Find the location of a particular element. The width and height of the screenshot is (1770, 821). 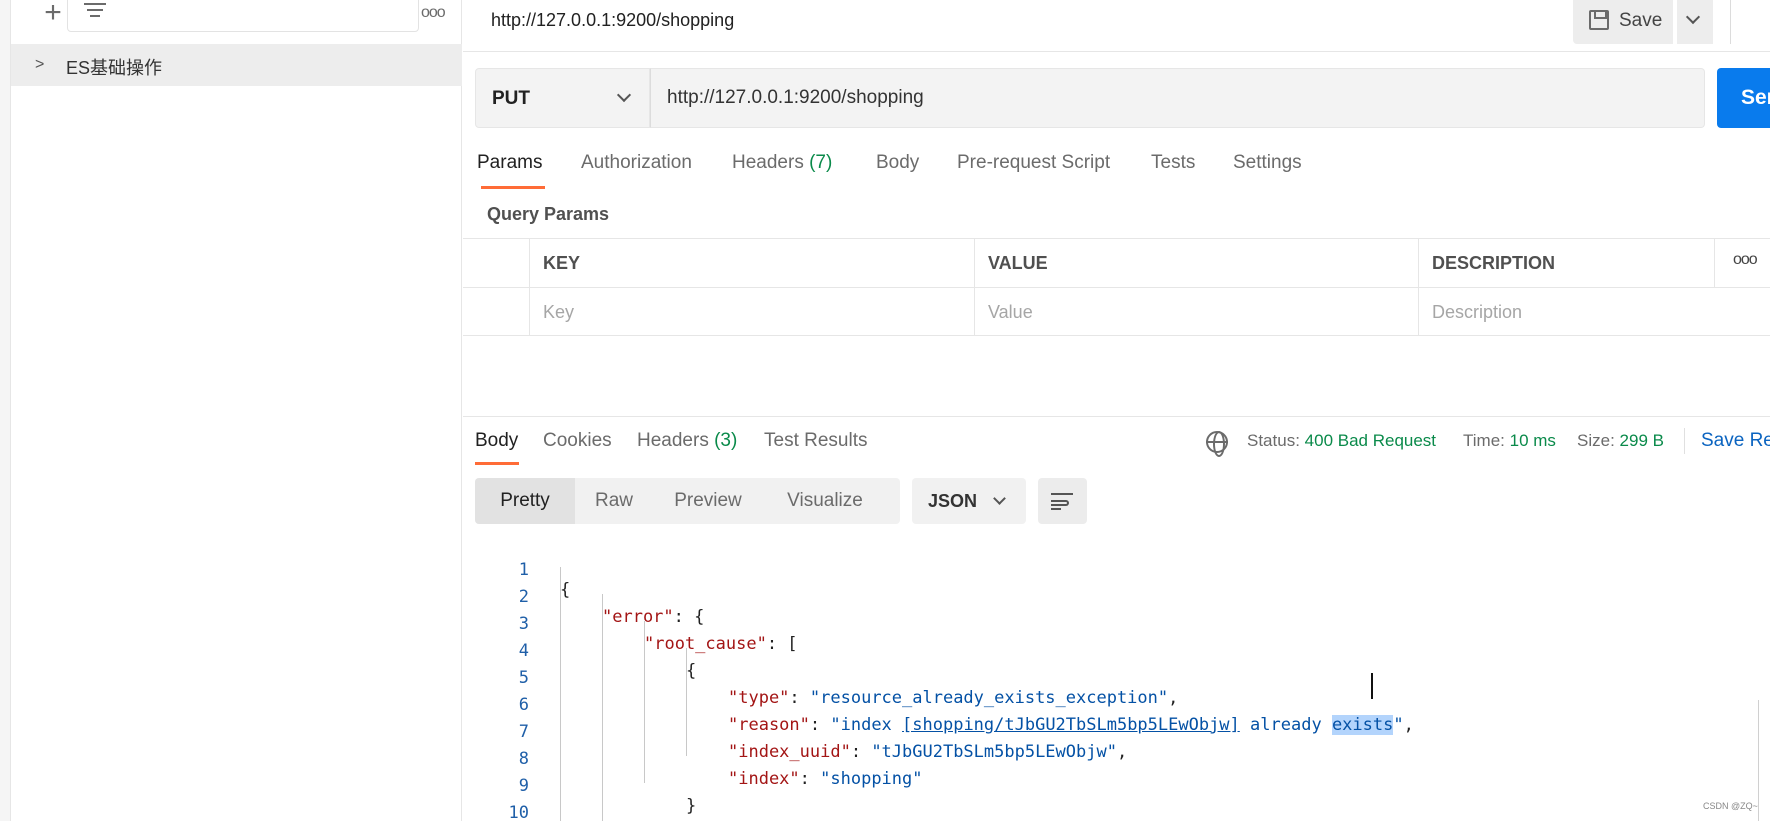

scrollbar is located at coordinates (1764, 760).